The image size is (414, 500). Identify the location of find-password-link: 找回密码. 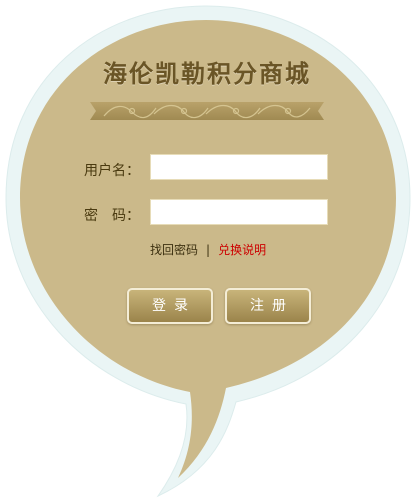
(174, 250).